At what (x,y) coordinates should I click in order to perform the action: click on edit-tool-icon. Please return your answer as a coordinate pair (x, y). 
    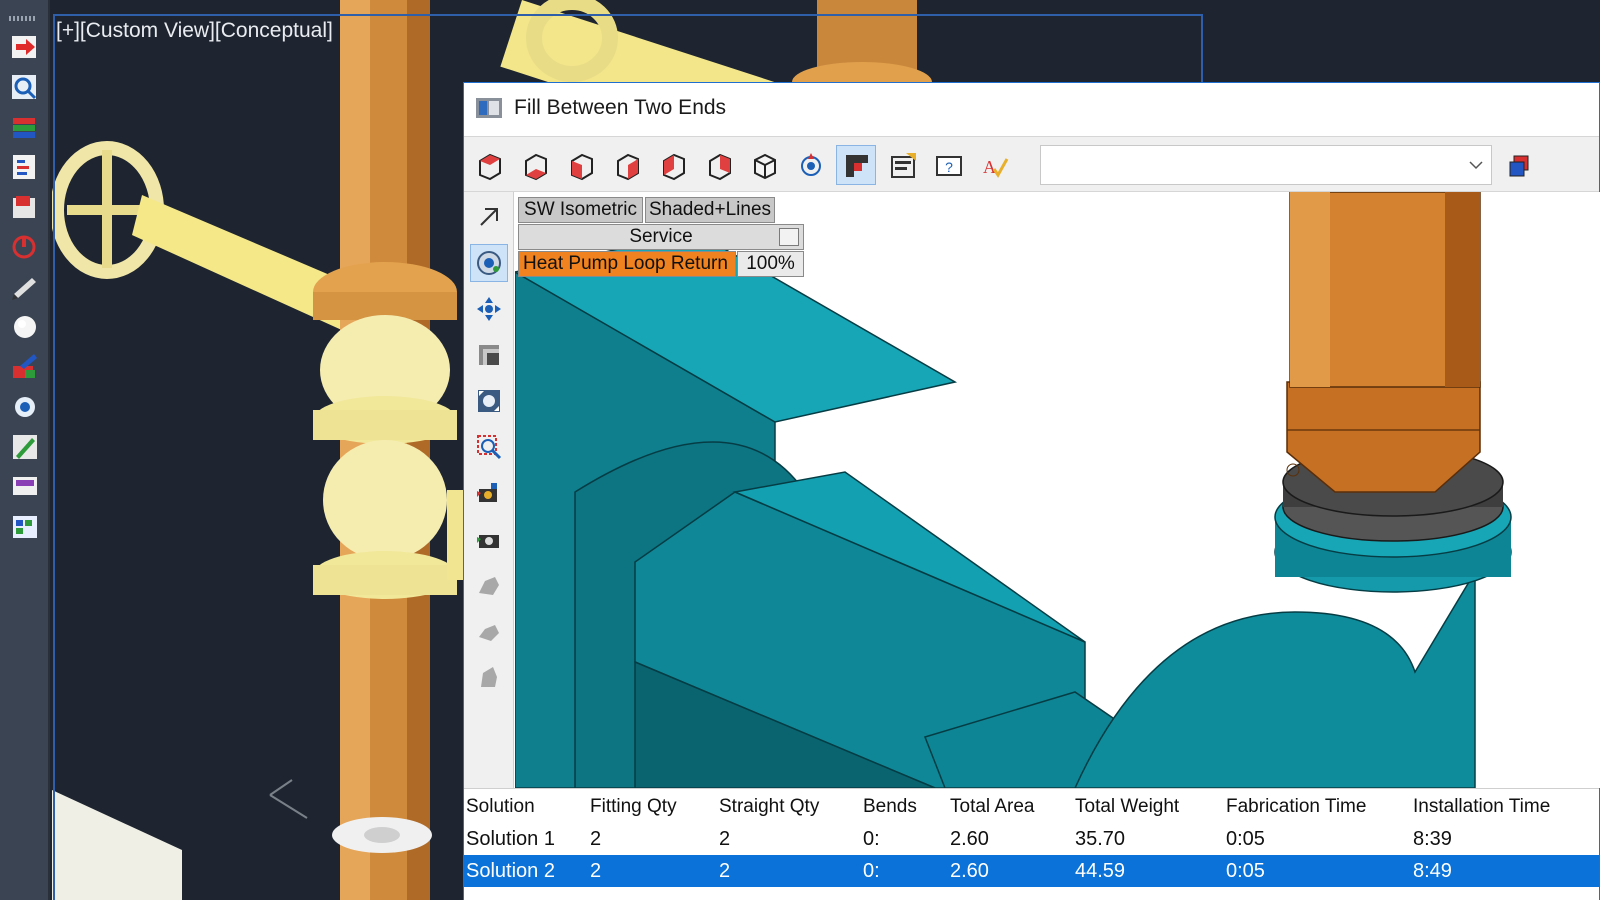
    Looking at the image, I should click on (25, 447).